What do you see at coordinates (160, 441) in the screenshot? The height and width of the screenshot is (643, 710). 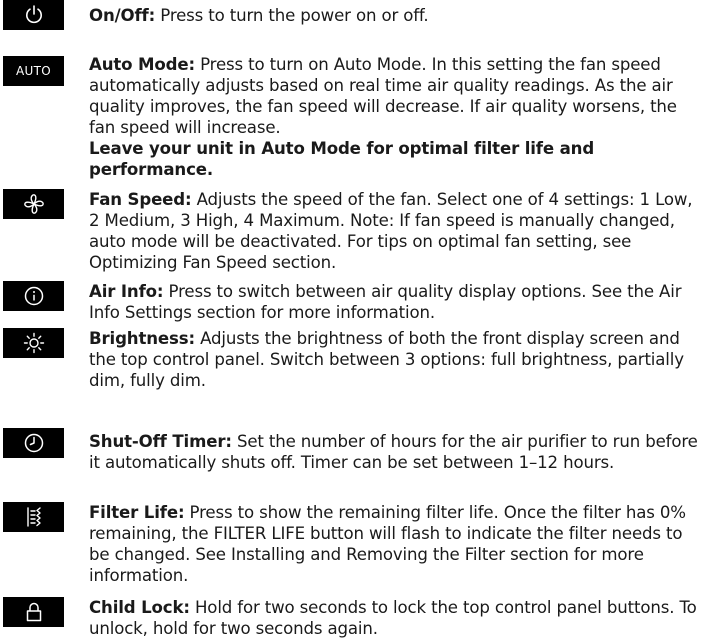 I see `item-term: Shut-Off Timer:` at bounding box center [160, 441].